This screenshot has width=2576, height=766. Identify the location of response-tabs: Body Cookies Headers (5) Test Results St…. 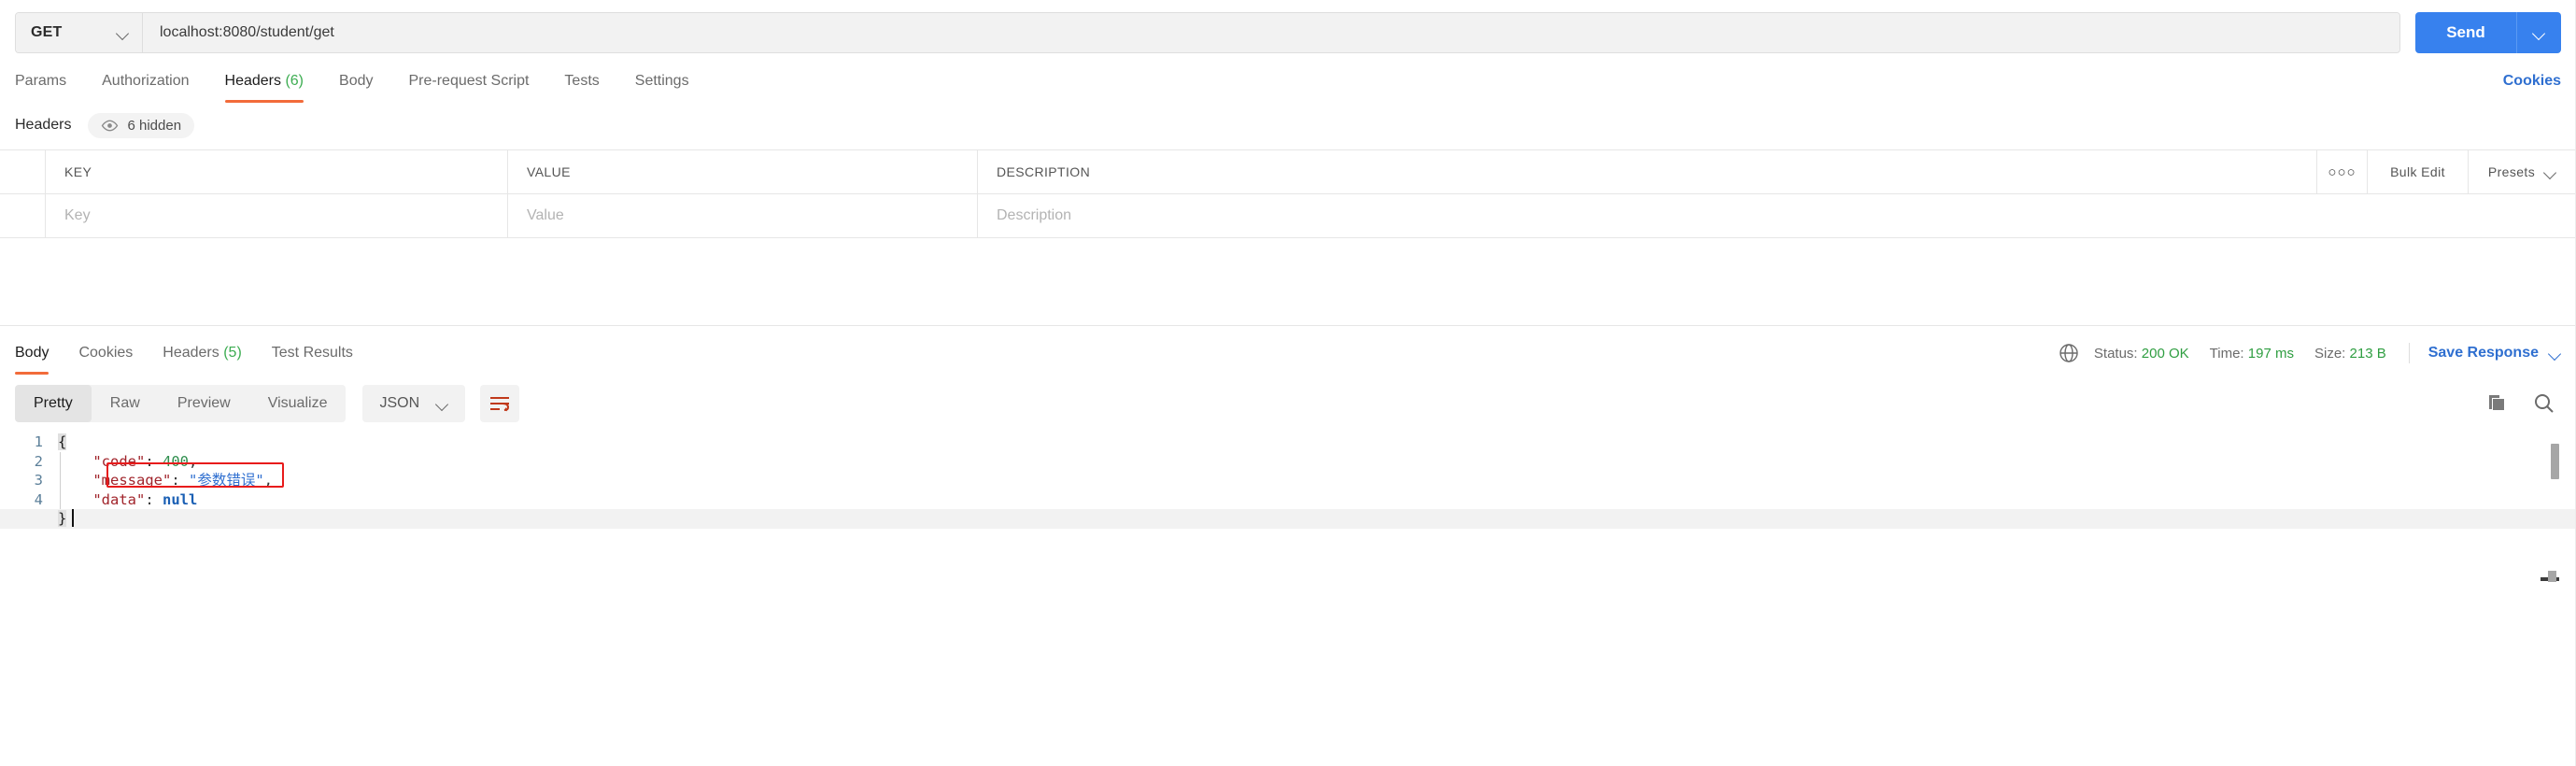
(1288, 350).